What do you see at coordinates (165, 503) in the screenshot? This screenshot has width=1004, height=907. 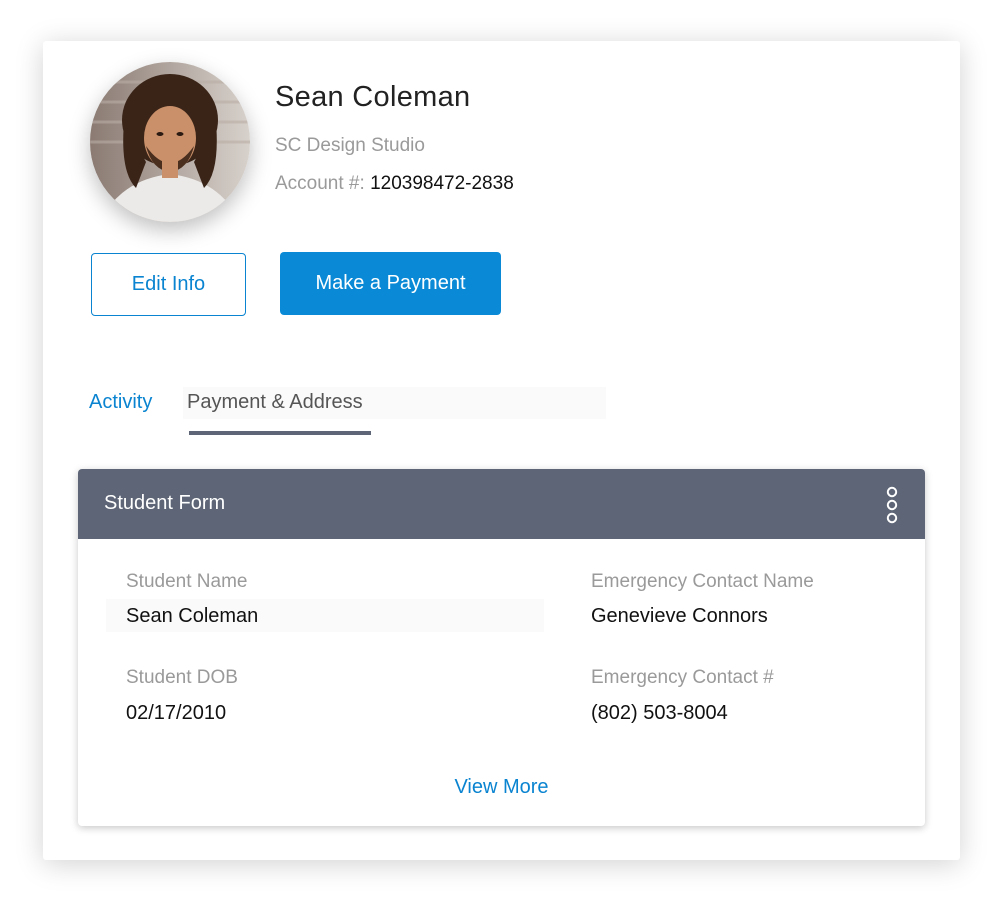 I see `student-form-title: Student Form` at bounding box center [165, 503].